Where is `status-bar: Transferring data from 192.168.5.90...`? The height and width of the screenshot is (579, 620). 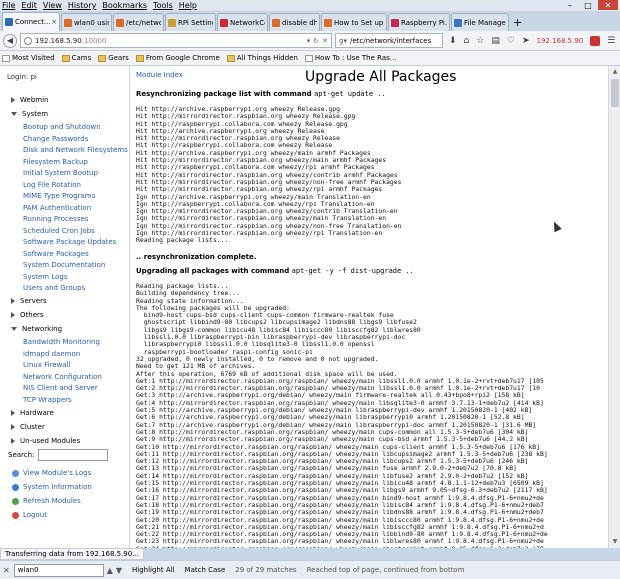 status-bar: Transferring data from 192.168.5.90... is located at coordinates (72, 554).